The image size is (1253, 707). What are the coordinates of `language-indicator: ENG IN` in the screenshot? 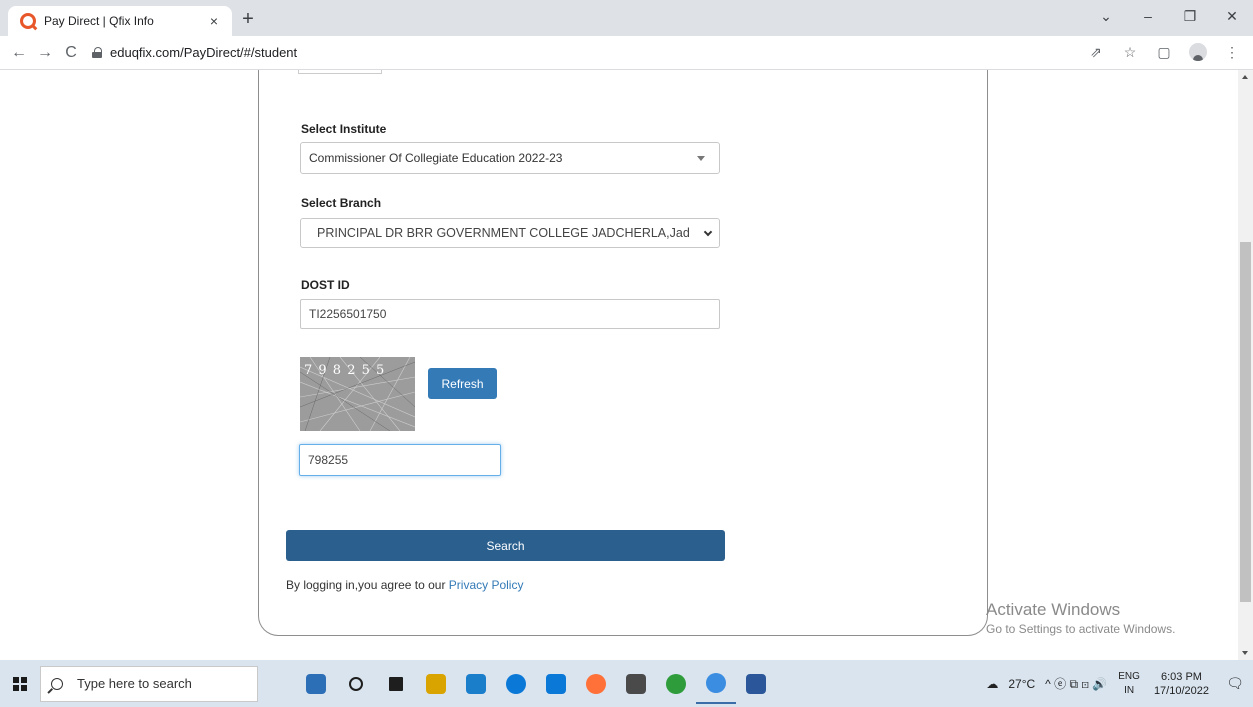 It's located at (1129, 684).